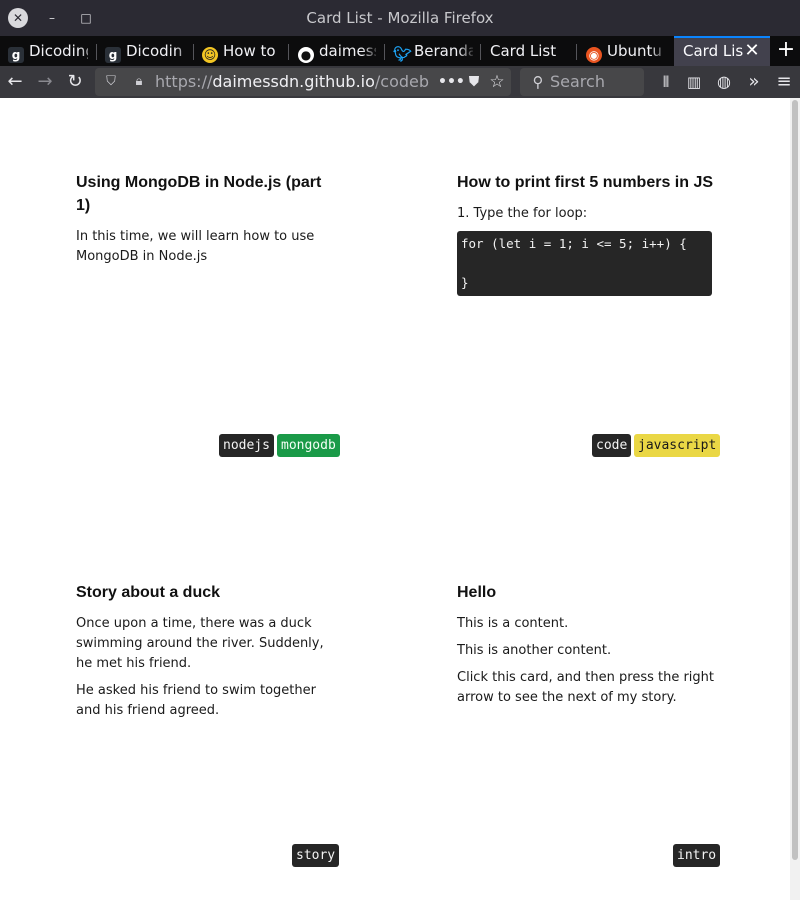  Describe the element at coordinates (752, 51) in the screenshot. I see `close-tab-icon: ✕` at that location.